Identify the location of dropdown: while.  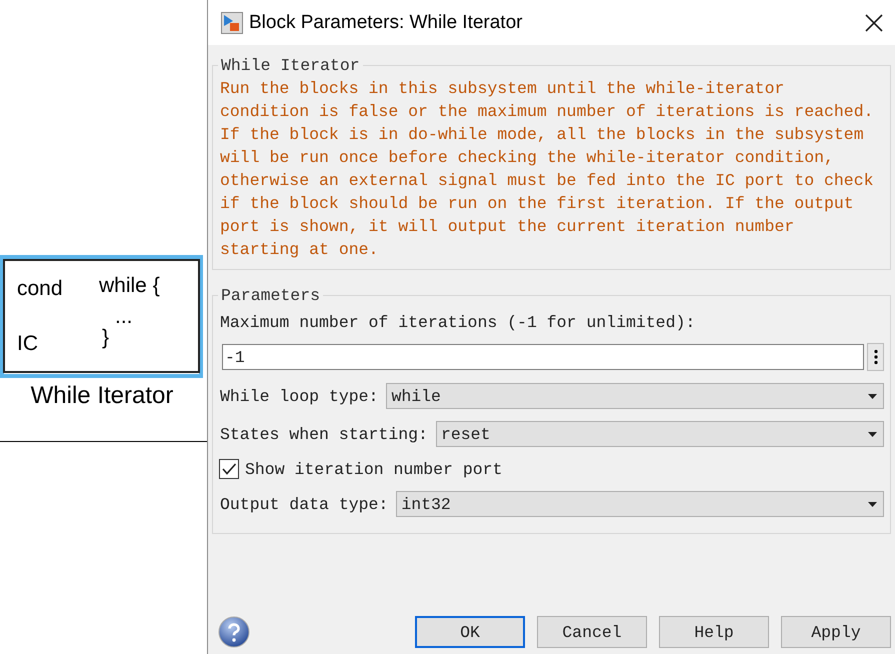
(635, 396).